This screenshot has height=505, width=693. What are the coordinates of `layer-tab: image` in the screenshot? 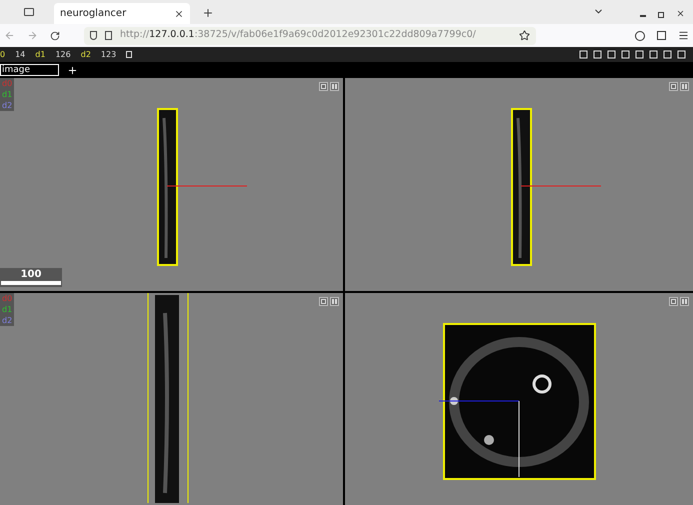 It's located at (29, 70).